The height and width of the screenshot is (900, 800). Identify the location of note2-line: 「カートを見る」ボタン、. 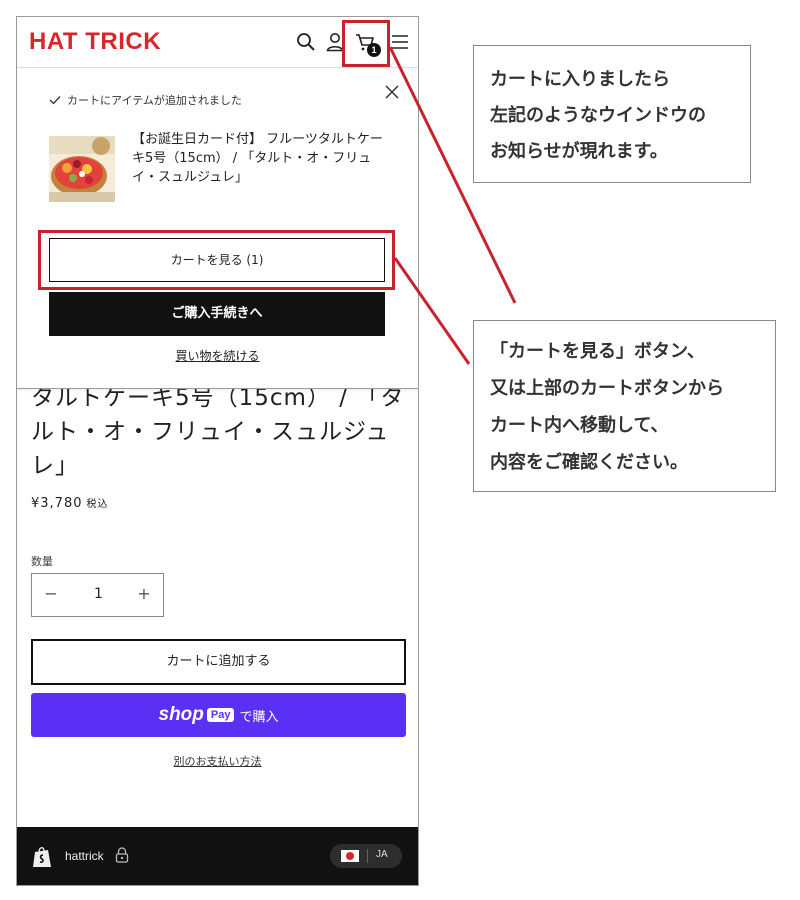
(597, 351).